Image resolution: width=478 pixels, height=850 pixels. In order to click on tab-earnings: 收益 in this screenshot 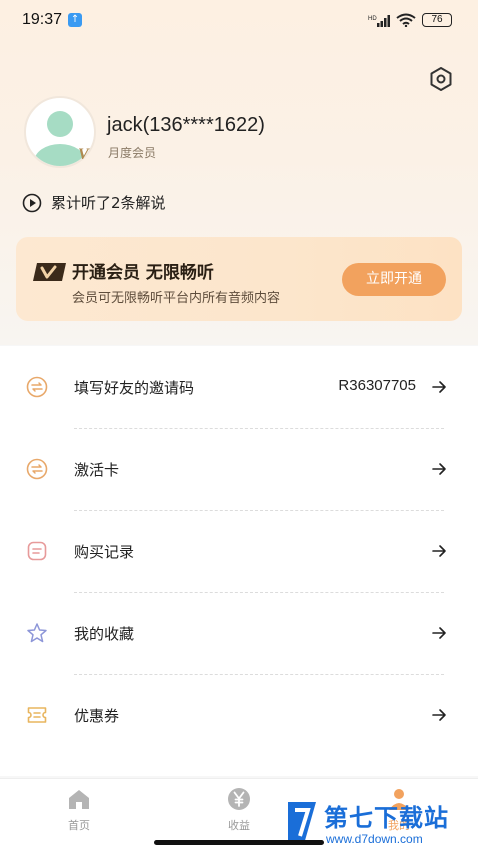, I will do `click(239, 810)`.